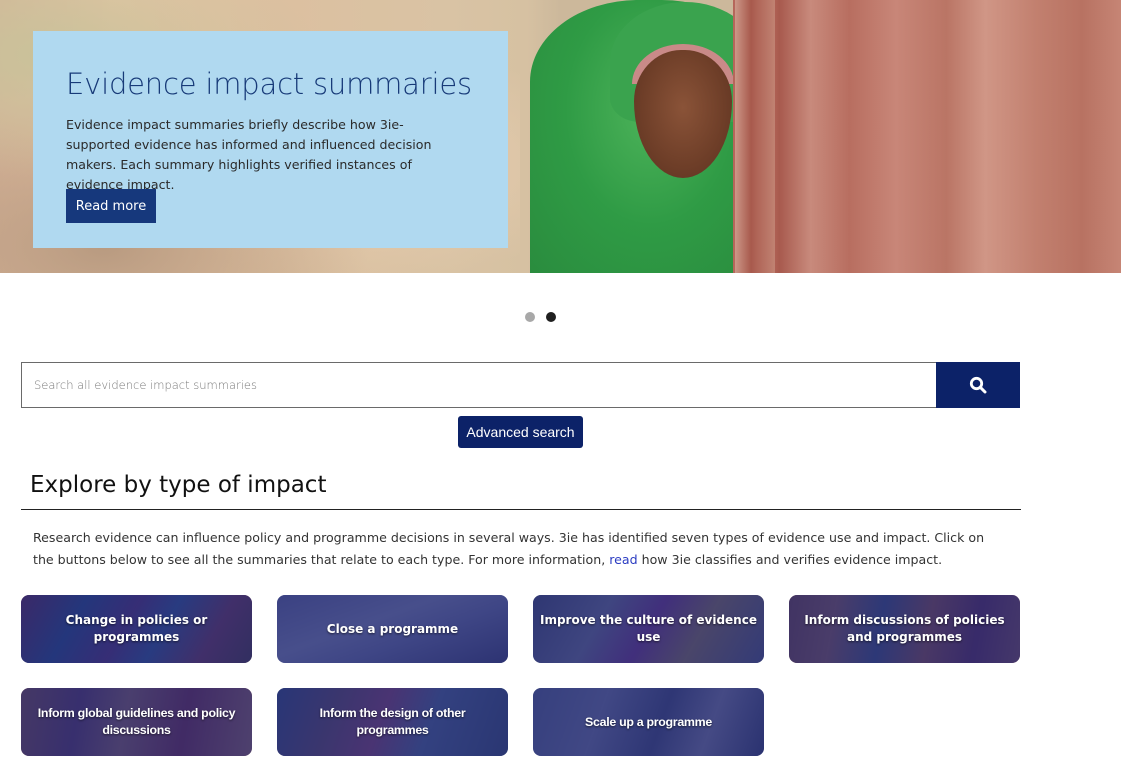 The image size is (1121, 769). Describe the element at coordinates (269, 84) in the screenshot. I see `hero-title: Evidence impact summaries` at that location.